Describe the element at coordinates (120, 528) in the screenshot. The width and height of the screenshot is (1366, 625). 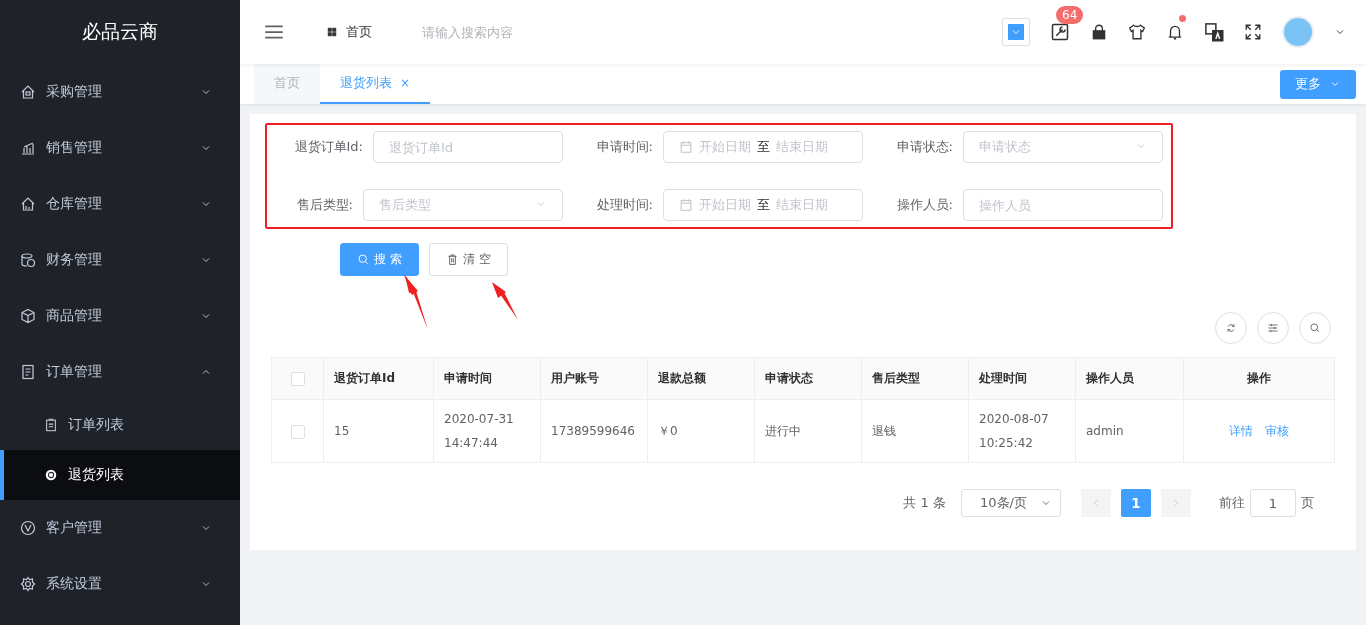
I see `sidebar-item: 客户管理` at that location.